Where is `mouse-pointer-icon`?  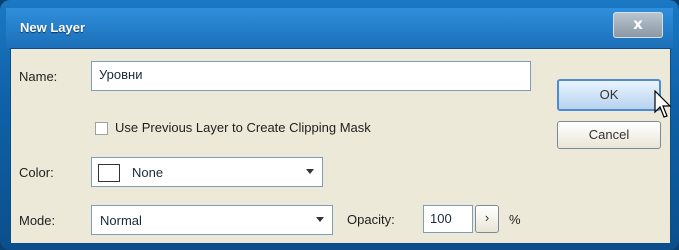
mouse-pointer-icon is located at coordinates (663, 104).